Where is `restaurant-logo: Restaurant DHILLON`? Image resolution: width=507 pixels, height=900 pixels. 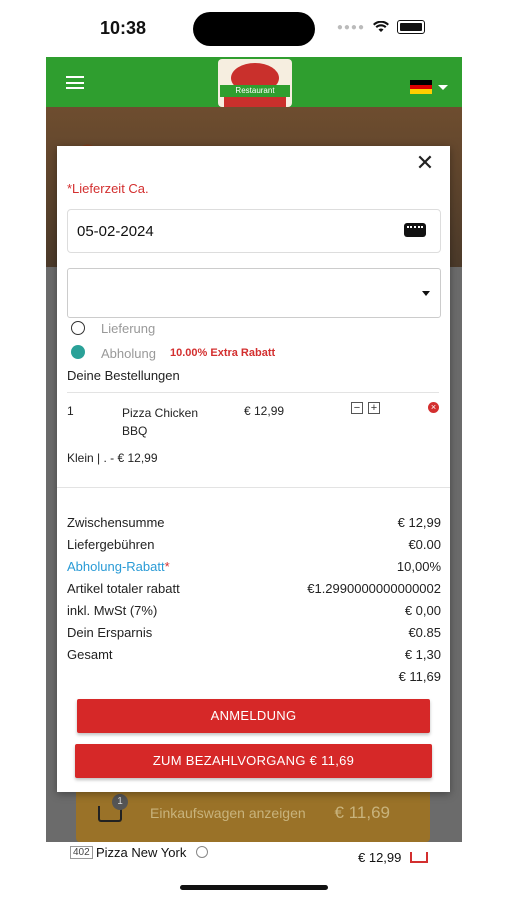
restaurant-logo: Restaurant DHILLON is located at coordinates (255, 83).